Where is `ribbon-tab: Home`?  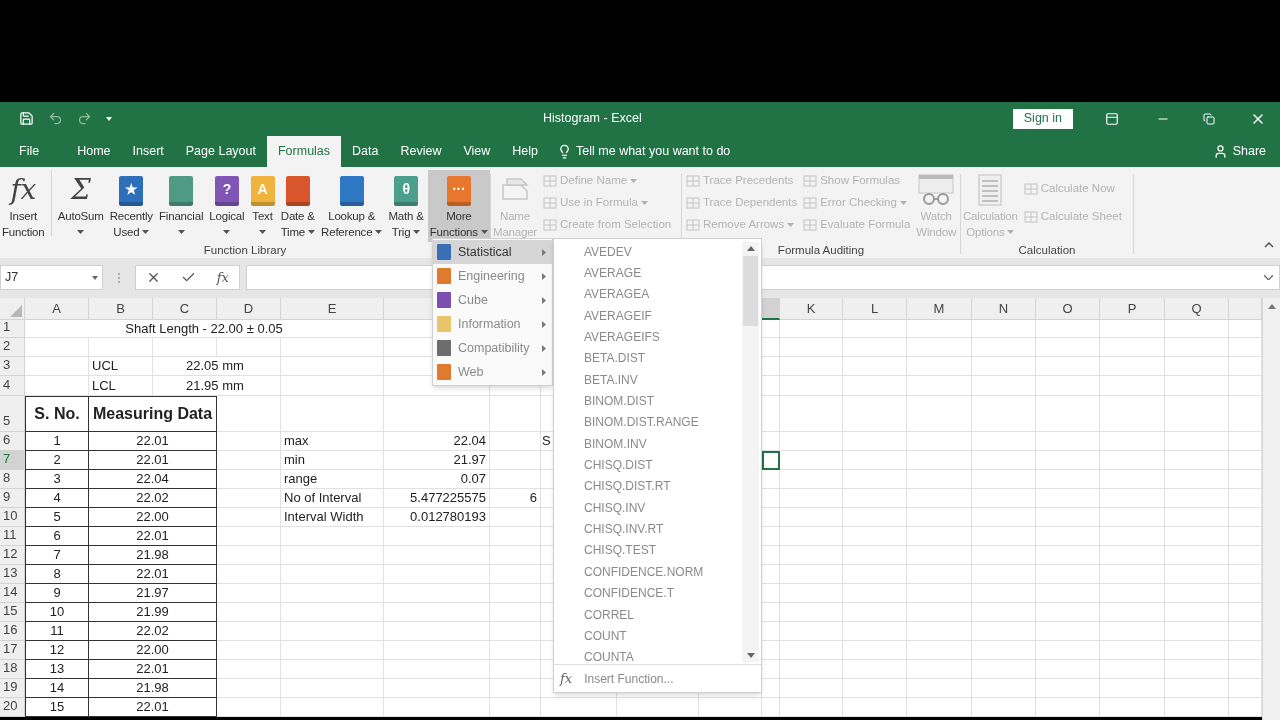 ribbon-tab: Home is located at coordinates (94, 151).